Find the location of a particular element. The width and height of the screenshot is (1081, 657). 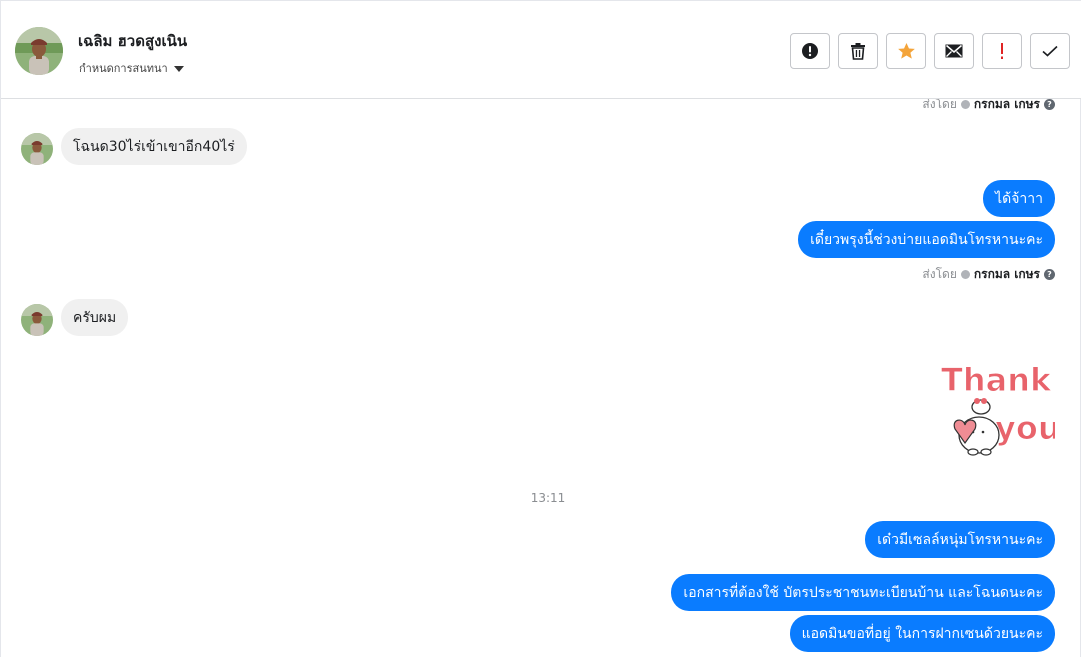

contact-name: เฉลิม ฮวดสูงเนิน is located at coordinates (132, 41).